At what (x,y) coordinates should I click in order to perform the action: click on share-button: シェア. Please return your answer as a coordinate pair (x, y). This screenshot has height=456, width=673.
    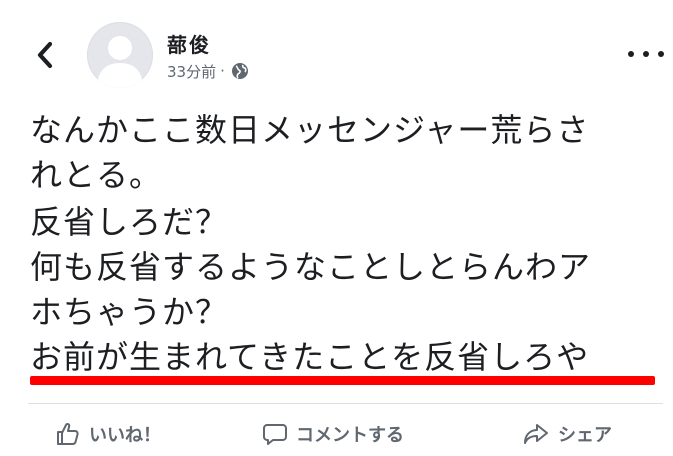
    Looking at the image, I should click on (567, 434).